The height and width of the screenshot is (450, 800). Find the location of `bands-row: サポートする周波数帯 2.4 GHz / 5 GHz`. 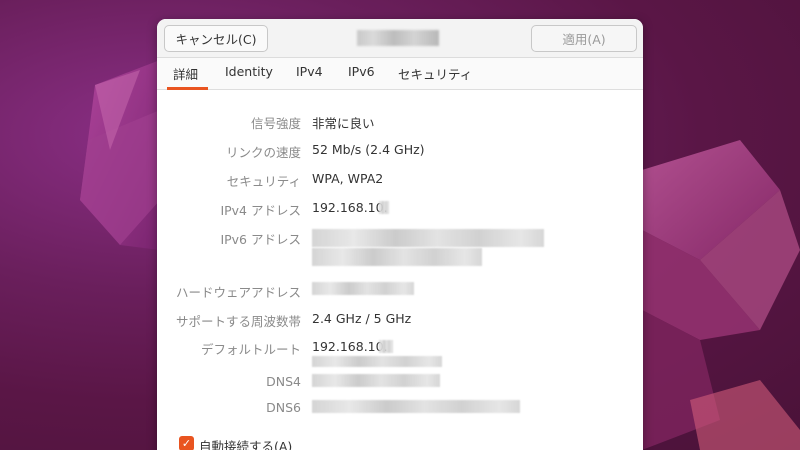

bands-row: サポートする周波数帯 2.4 GHz / 5 GHz is located at coordinates (400, 320).